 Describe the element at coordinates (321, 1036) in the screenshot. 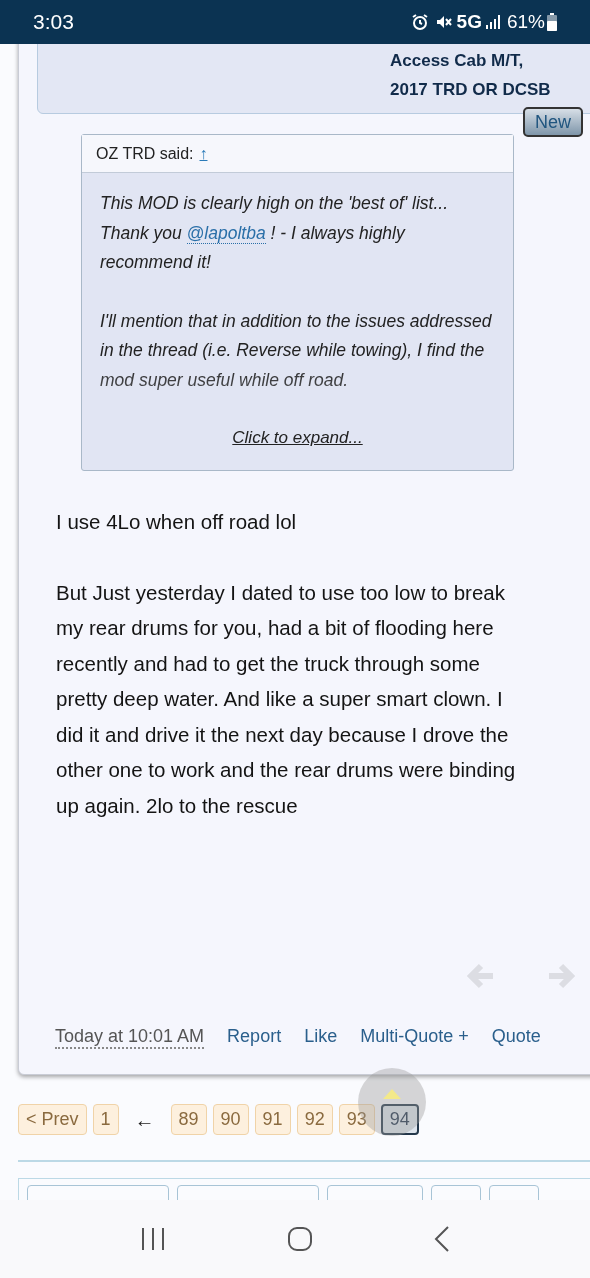

I see `post-action-link: Like` at that location.